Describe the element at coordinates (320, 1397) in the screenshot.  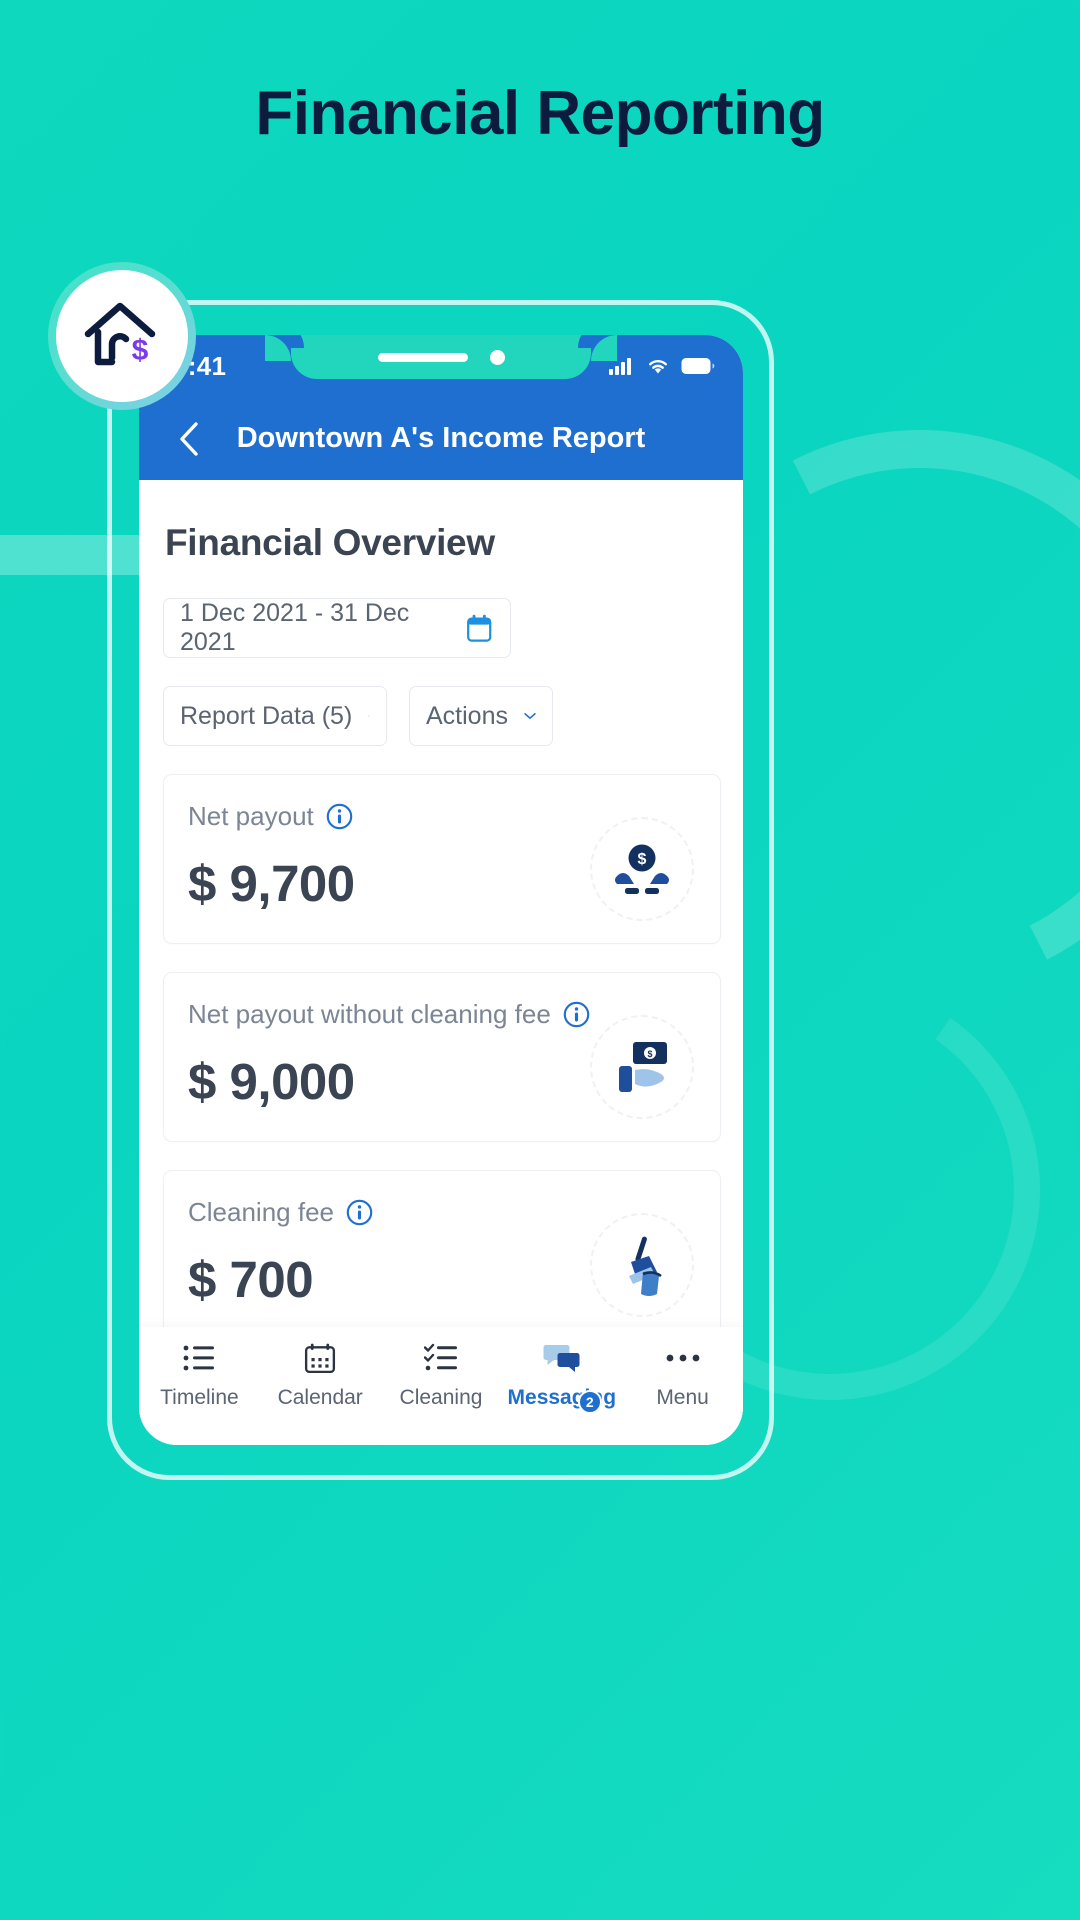
I see `nav-label: Calendar` at that location.